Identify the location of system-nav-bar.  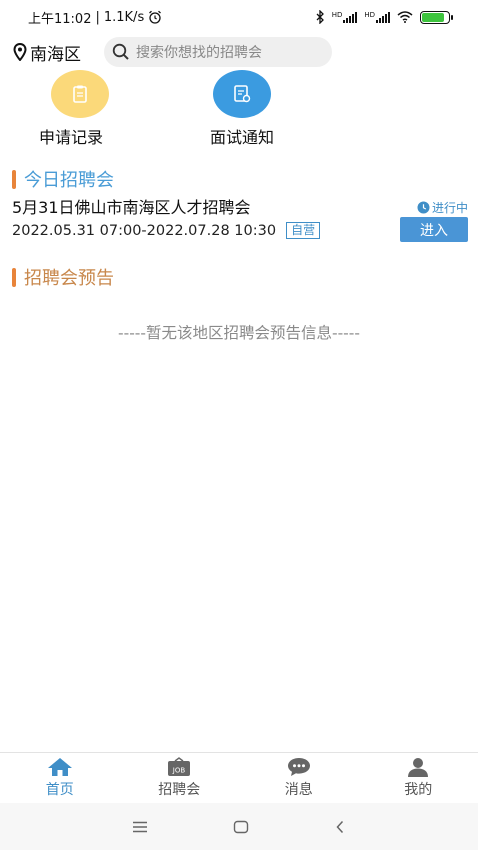
(239, 826).